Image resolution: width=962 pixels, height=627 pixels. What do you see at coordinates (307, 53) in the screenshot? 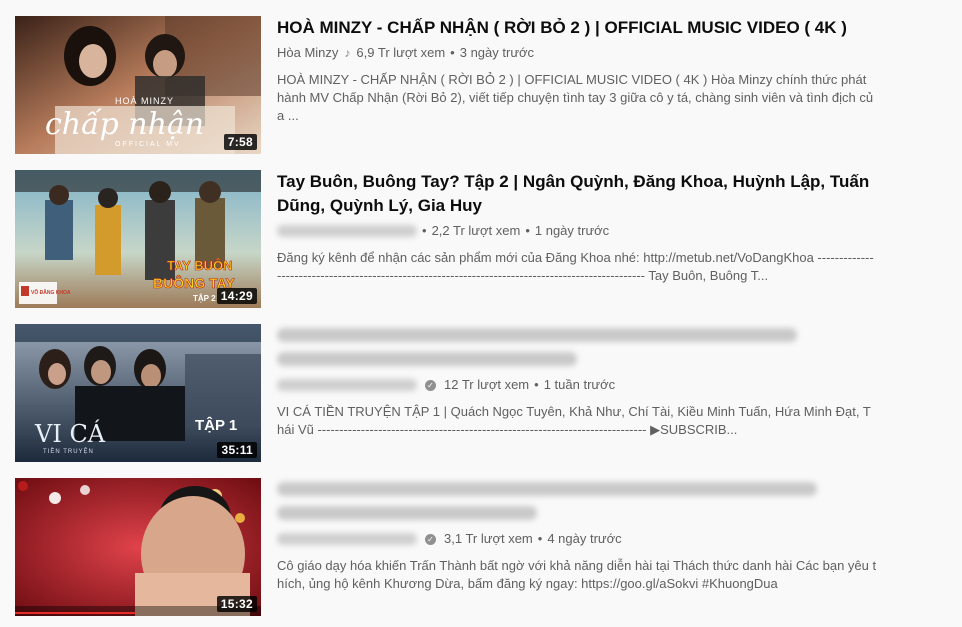
I see `channel-name: Hòa Minzy` at bounding box center [307, 53].